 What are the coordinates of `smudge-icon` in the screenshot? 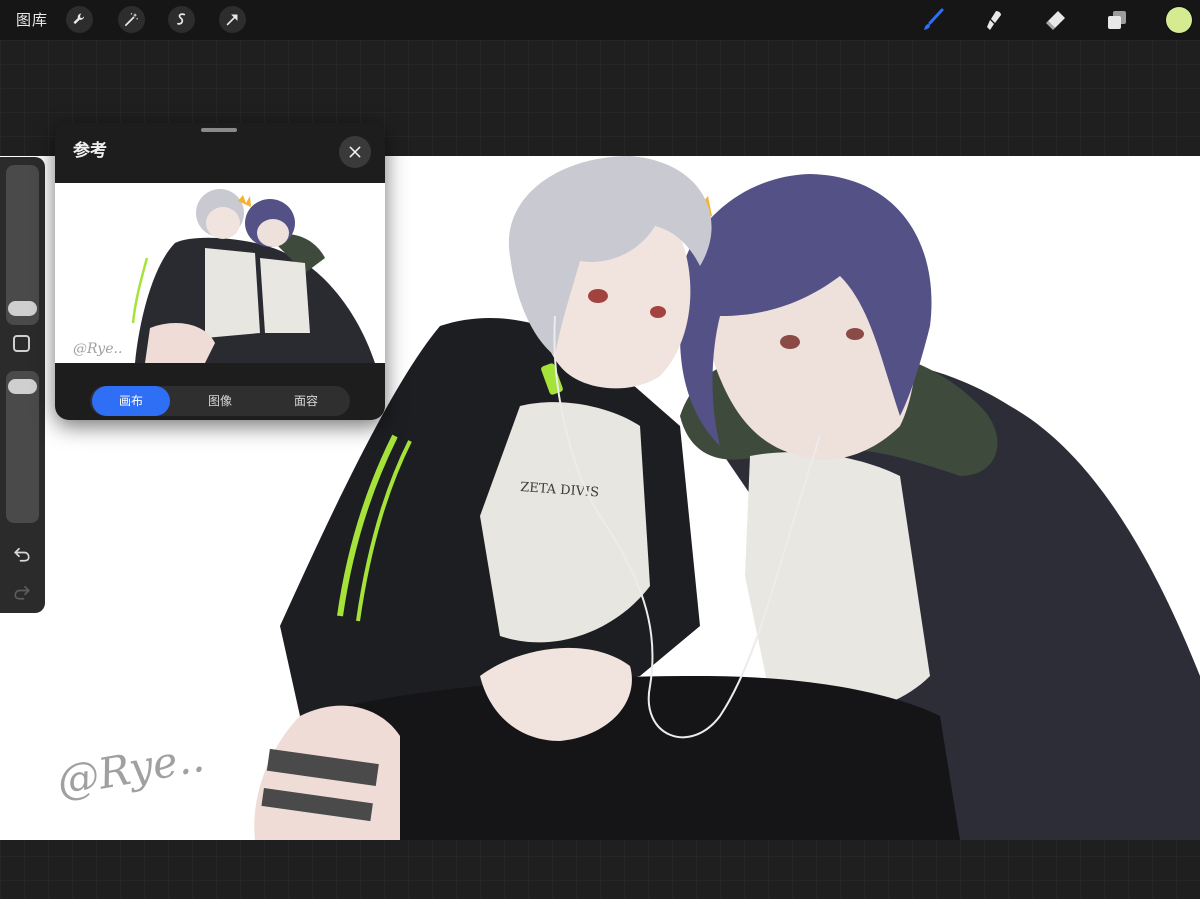 It's located at (994, 20).